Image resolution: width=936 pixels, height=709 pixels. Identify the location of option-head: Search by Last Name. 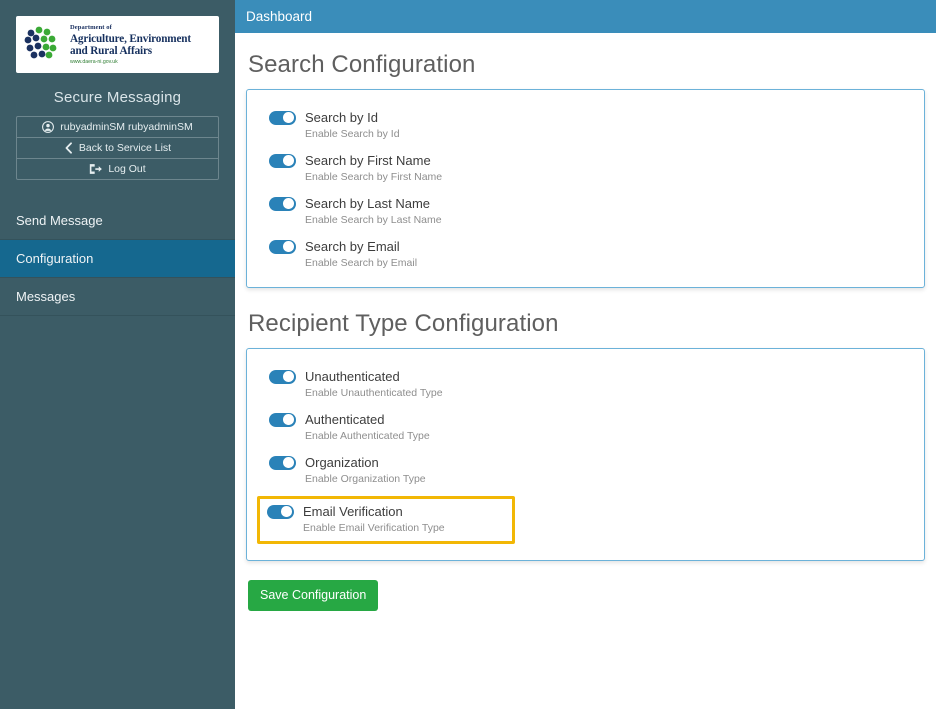
(587, 203).